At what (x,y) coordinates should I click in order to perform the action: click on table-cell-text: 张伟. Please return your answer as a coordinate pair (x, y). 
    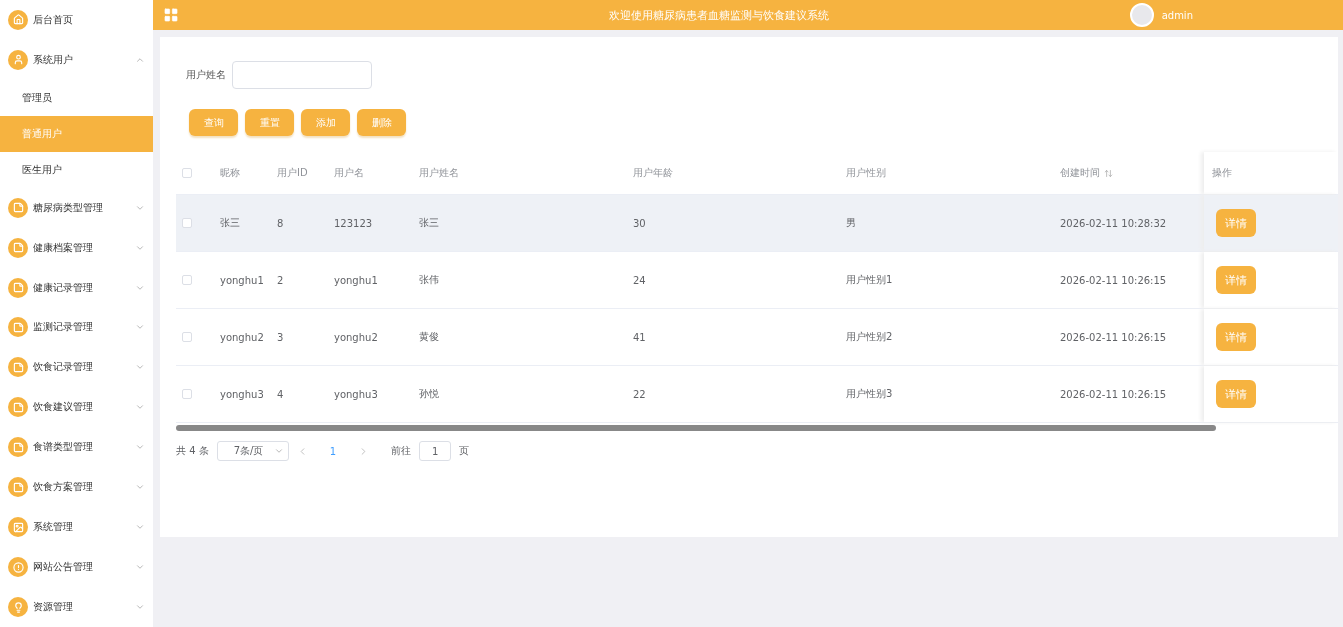
    Looking at the image, I should click on (429, 280).